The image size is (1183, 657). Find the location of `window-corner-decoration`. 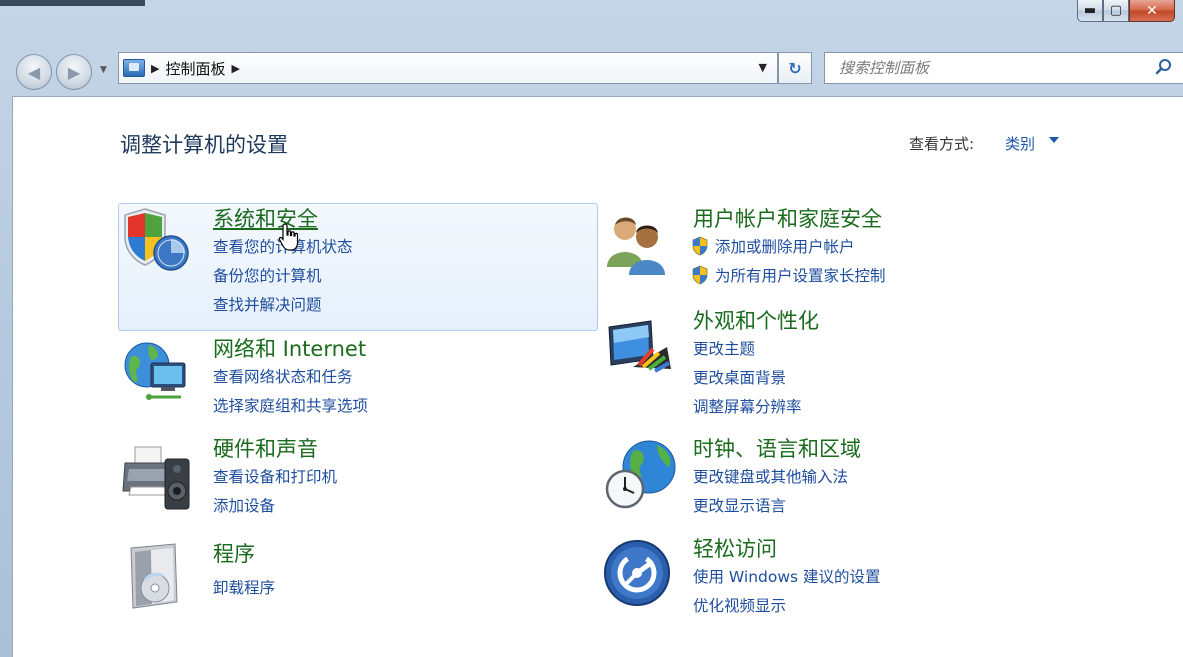

window-corner-decoration is located at coordinates (72, 3).